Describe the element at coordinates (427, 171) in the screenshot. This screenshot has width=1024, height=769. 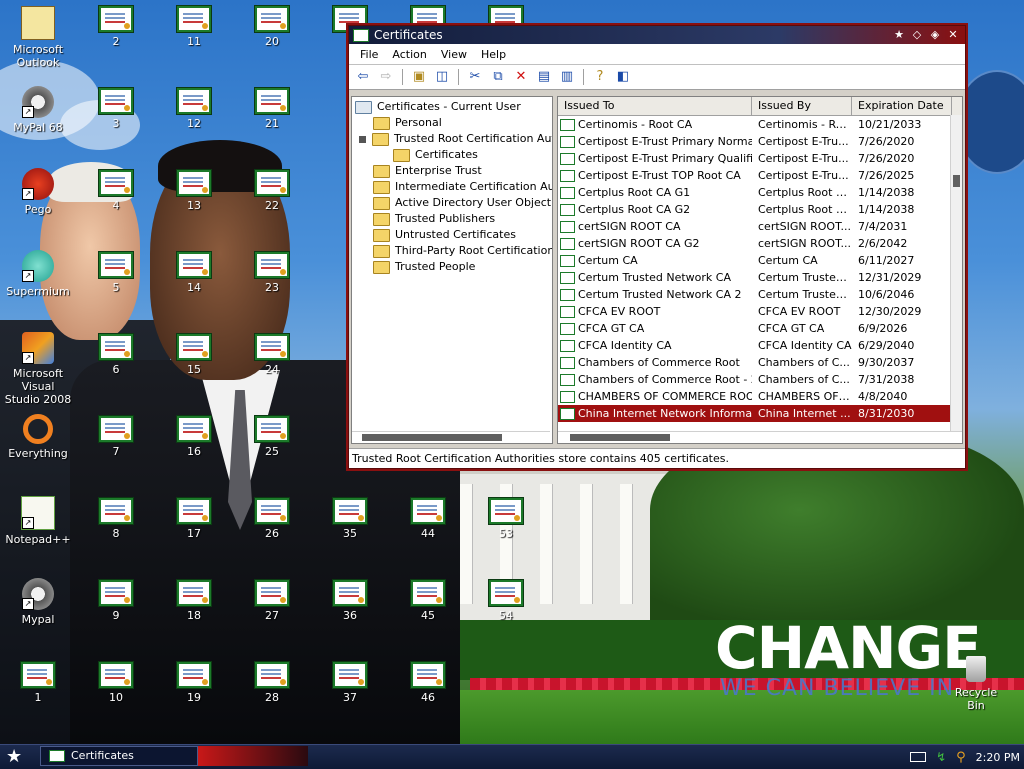
I see `tree-item-enterprise-trust: Enterprise Trust` at that location.